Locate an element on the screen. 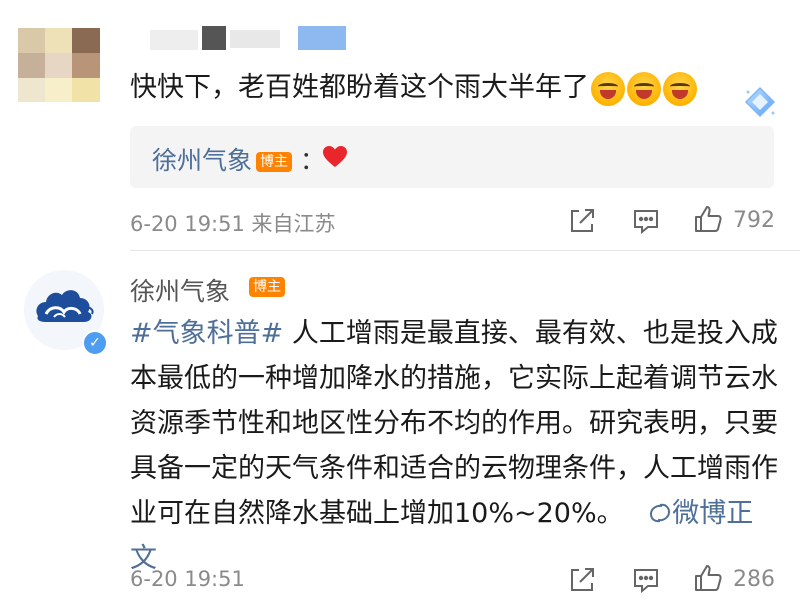 The height and width of the screenshot is (608, 800). divider is located at coordinates (465, 250).